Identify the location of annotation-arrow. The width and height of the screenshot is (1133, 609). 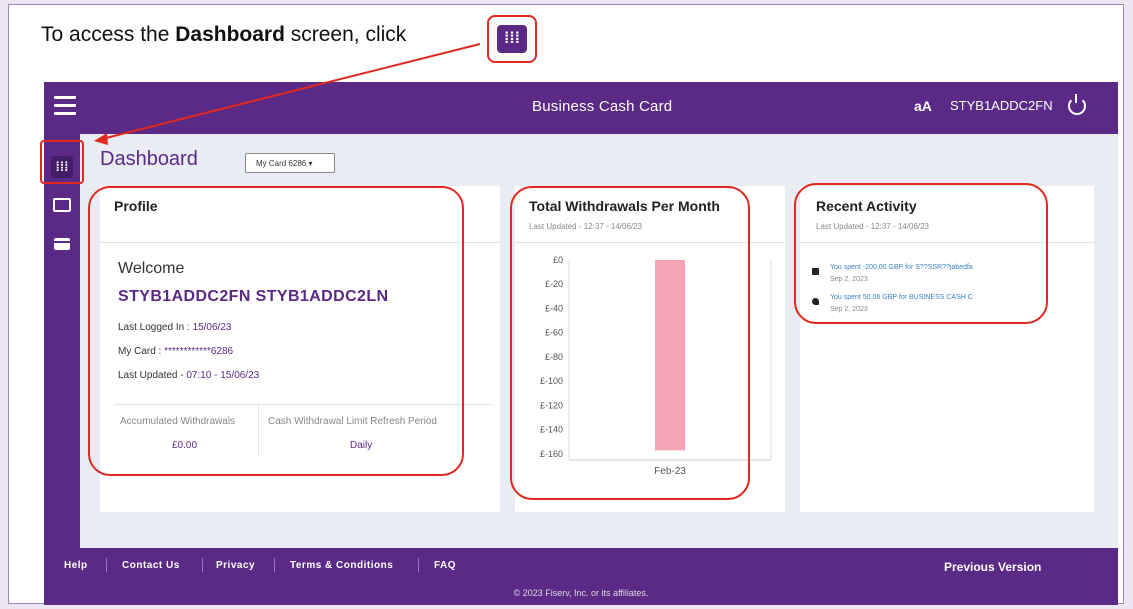
(287, 94).